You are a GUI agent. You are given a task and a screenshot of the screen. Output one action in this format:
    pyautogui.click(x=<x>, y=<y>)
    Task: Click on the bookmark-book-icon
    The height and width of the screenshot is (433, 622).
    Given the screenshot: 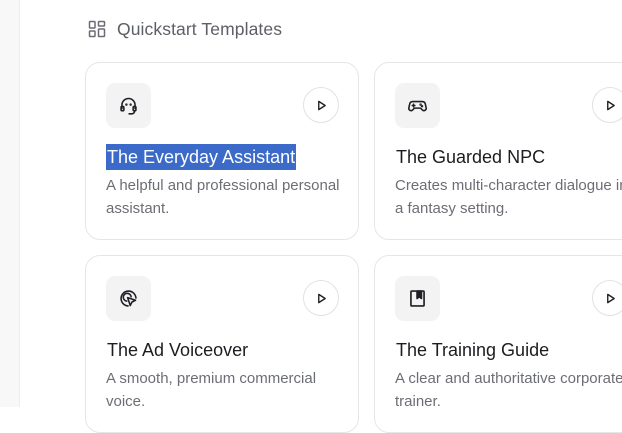 What is the action you would take?
    pyautogui.click(x=417, y=298)
    